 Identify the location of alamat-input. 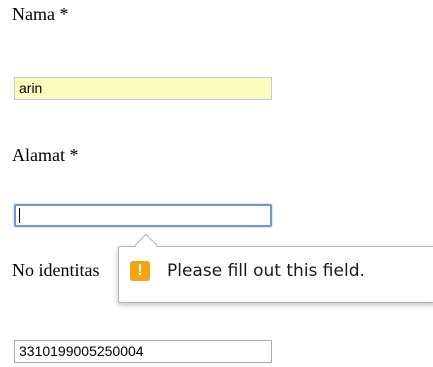
(143, 215).